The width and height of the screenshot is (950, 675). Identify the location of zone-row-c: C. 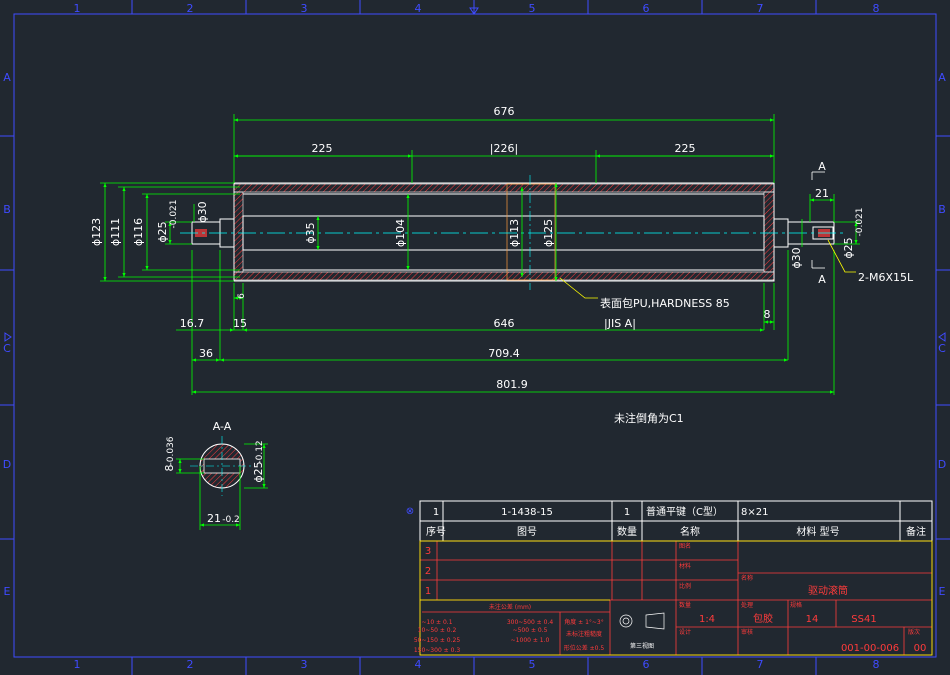
(7, 348).